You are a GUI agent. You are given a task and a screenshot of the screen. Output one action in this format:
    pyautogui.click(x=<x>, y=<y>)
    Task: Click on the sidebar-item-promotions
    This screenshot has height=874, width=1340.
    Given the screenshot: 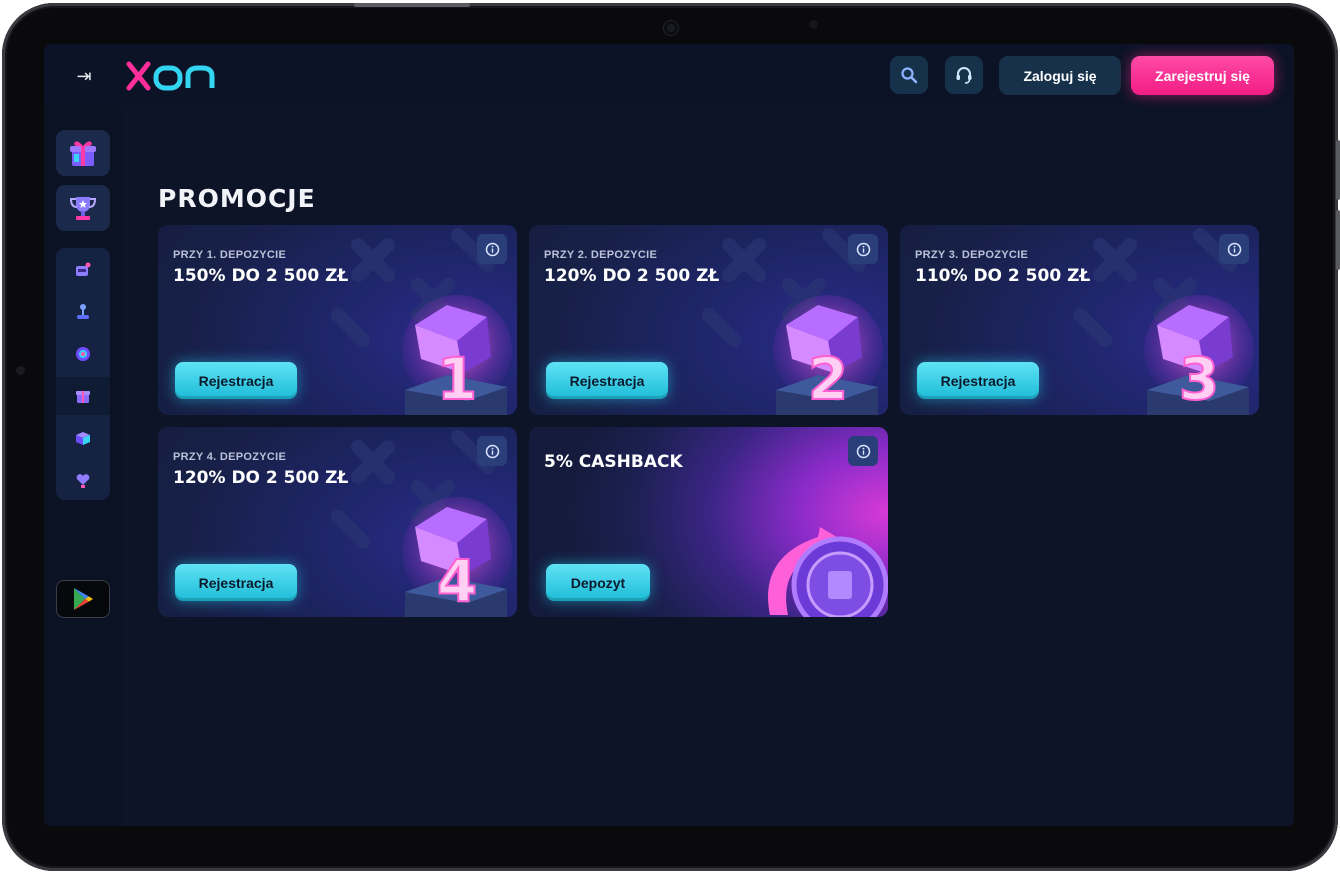 What is the action you would take?
    pyautogui.click(x=83, y=396)
    